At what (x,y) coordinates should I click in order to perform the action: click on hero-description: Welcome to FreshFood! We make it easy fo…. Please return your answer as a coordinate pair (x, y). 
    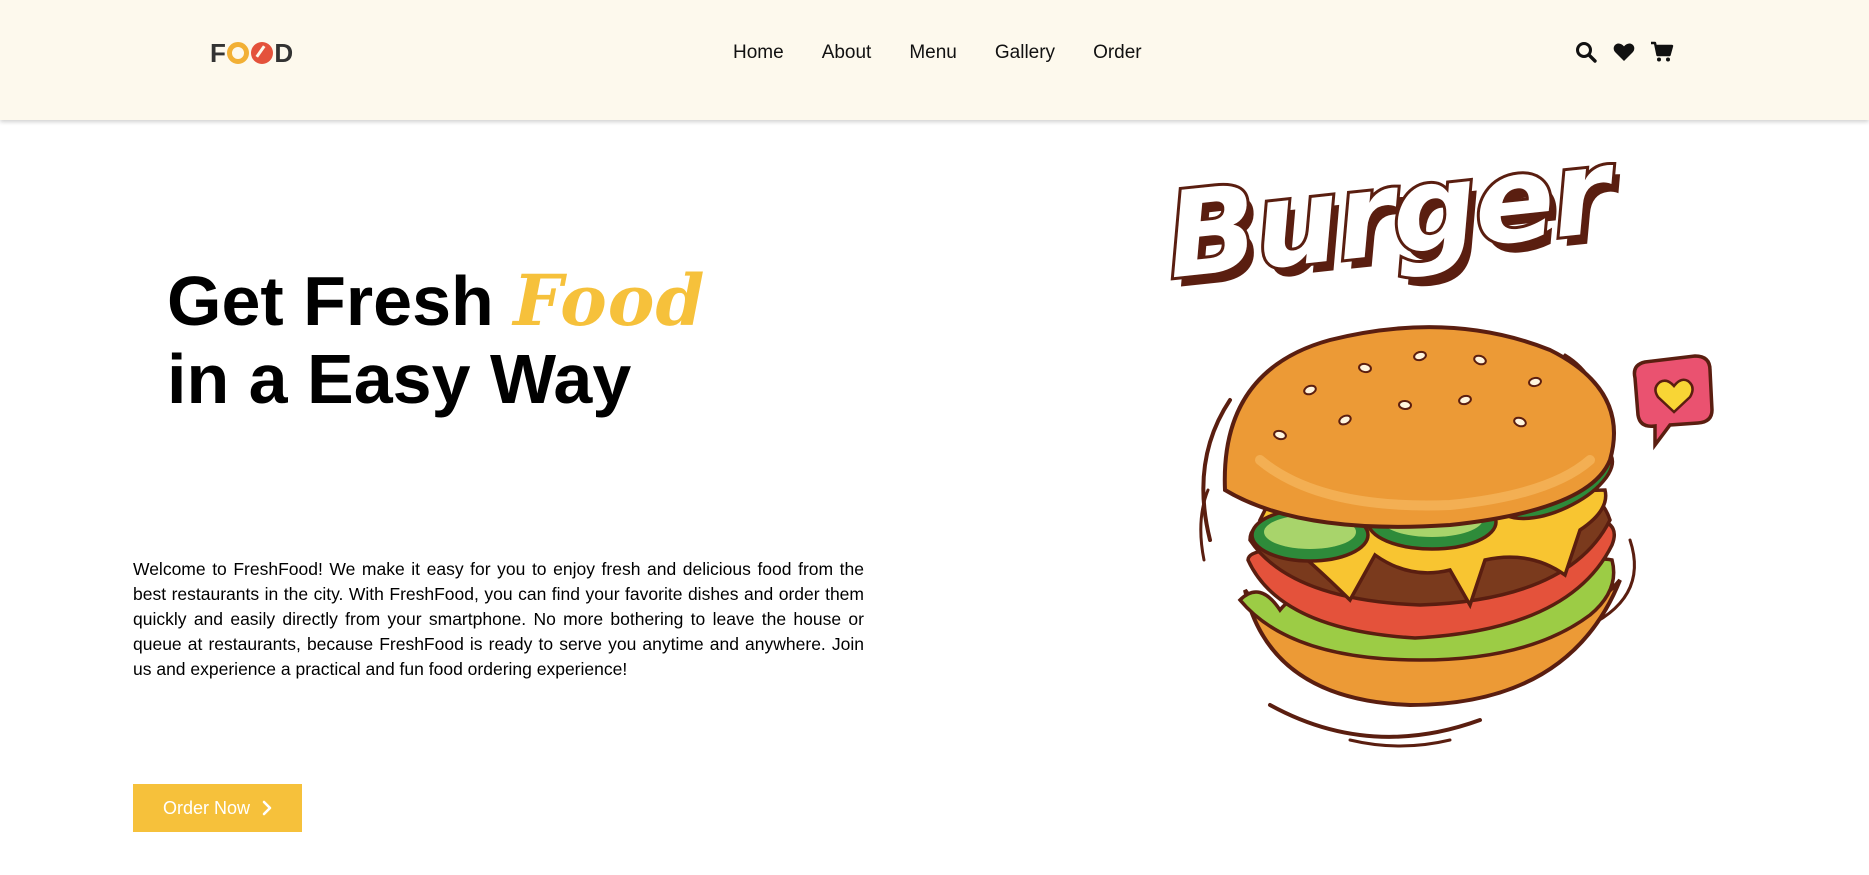
    Looking at the image, I should click on (498, 619).